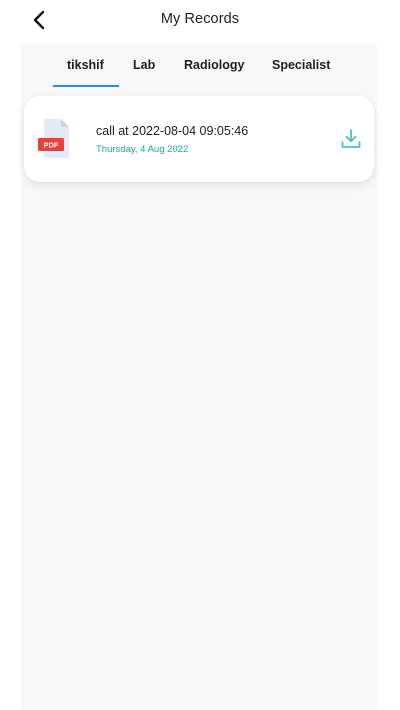 This screenshot has height=710, width=400. What do you see at coordinates (53, 138) in the screenshot?
I see `pdf-file-icon: PDF` at bounding box center [53, 138].